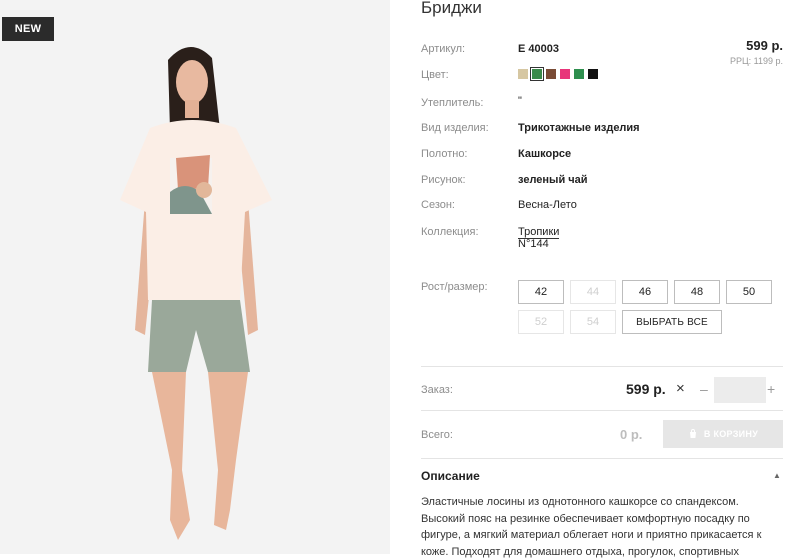 This screenshot has height=560, width=800. What do you see at coordinates (756, 61) in the screenshot?
I see `recommended-retail-price: РРЦ: 1199 р.` at bounding box center [756, 61].